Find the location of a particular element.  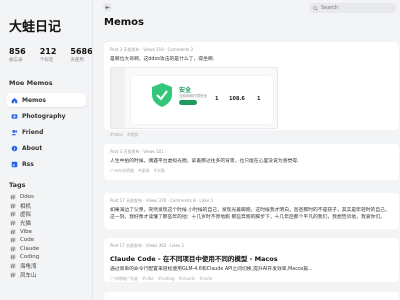

nav-menu: Memos Photography Friend About Rss is located at coordinates (46, 132).